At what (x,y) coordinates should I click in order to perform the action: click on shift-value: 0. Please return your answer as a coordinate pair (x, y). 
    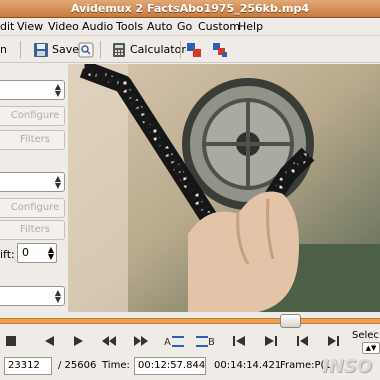
    Looking at the image, I should click on (25, 252).